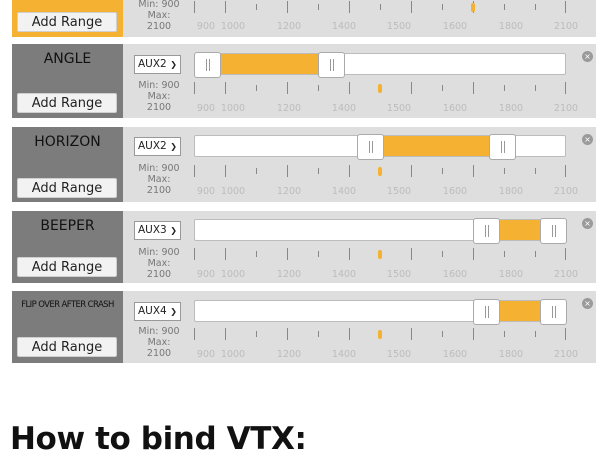 Image resolution: width=596 pixels, height=472 pixels. Describe the element at coordinates (157, 311) in the screenshot. I see `aux-channel-select: AUX4 ❯` at that location.